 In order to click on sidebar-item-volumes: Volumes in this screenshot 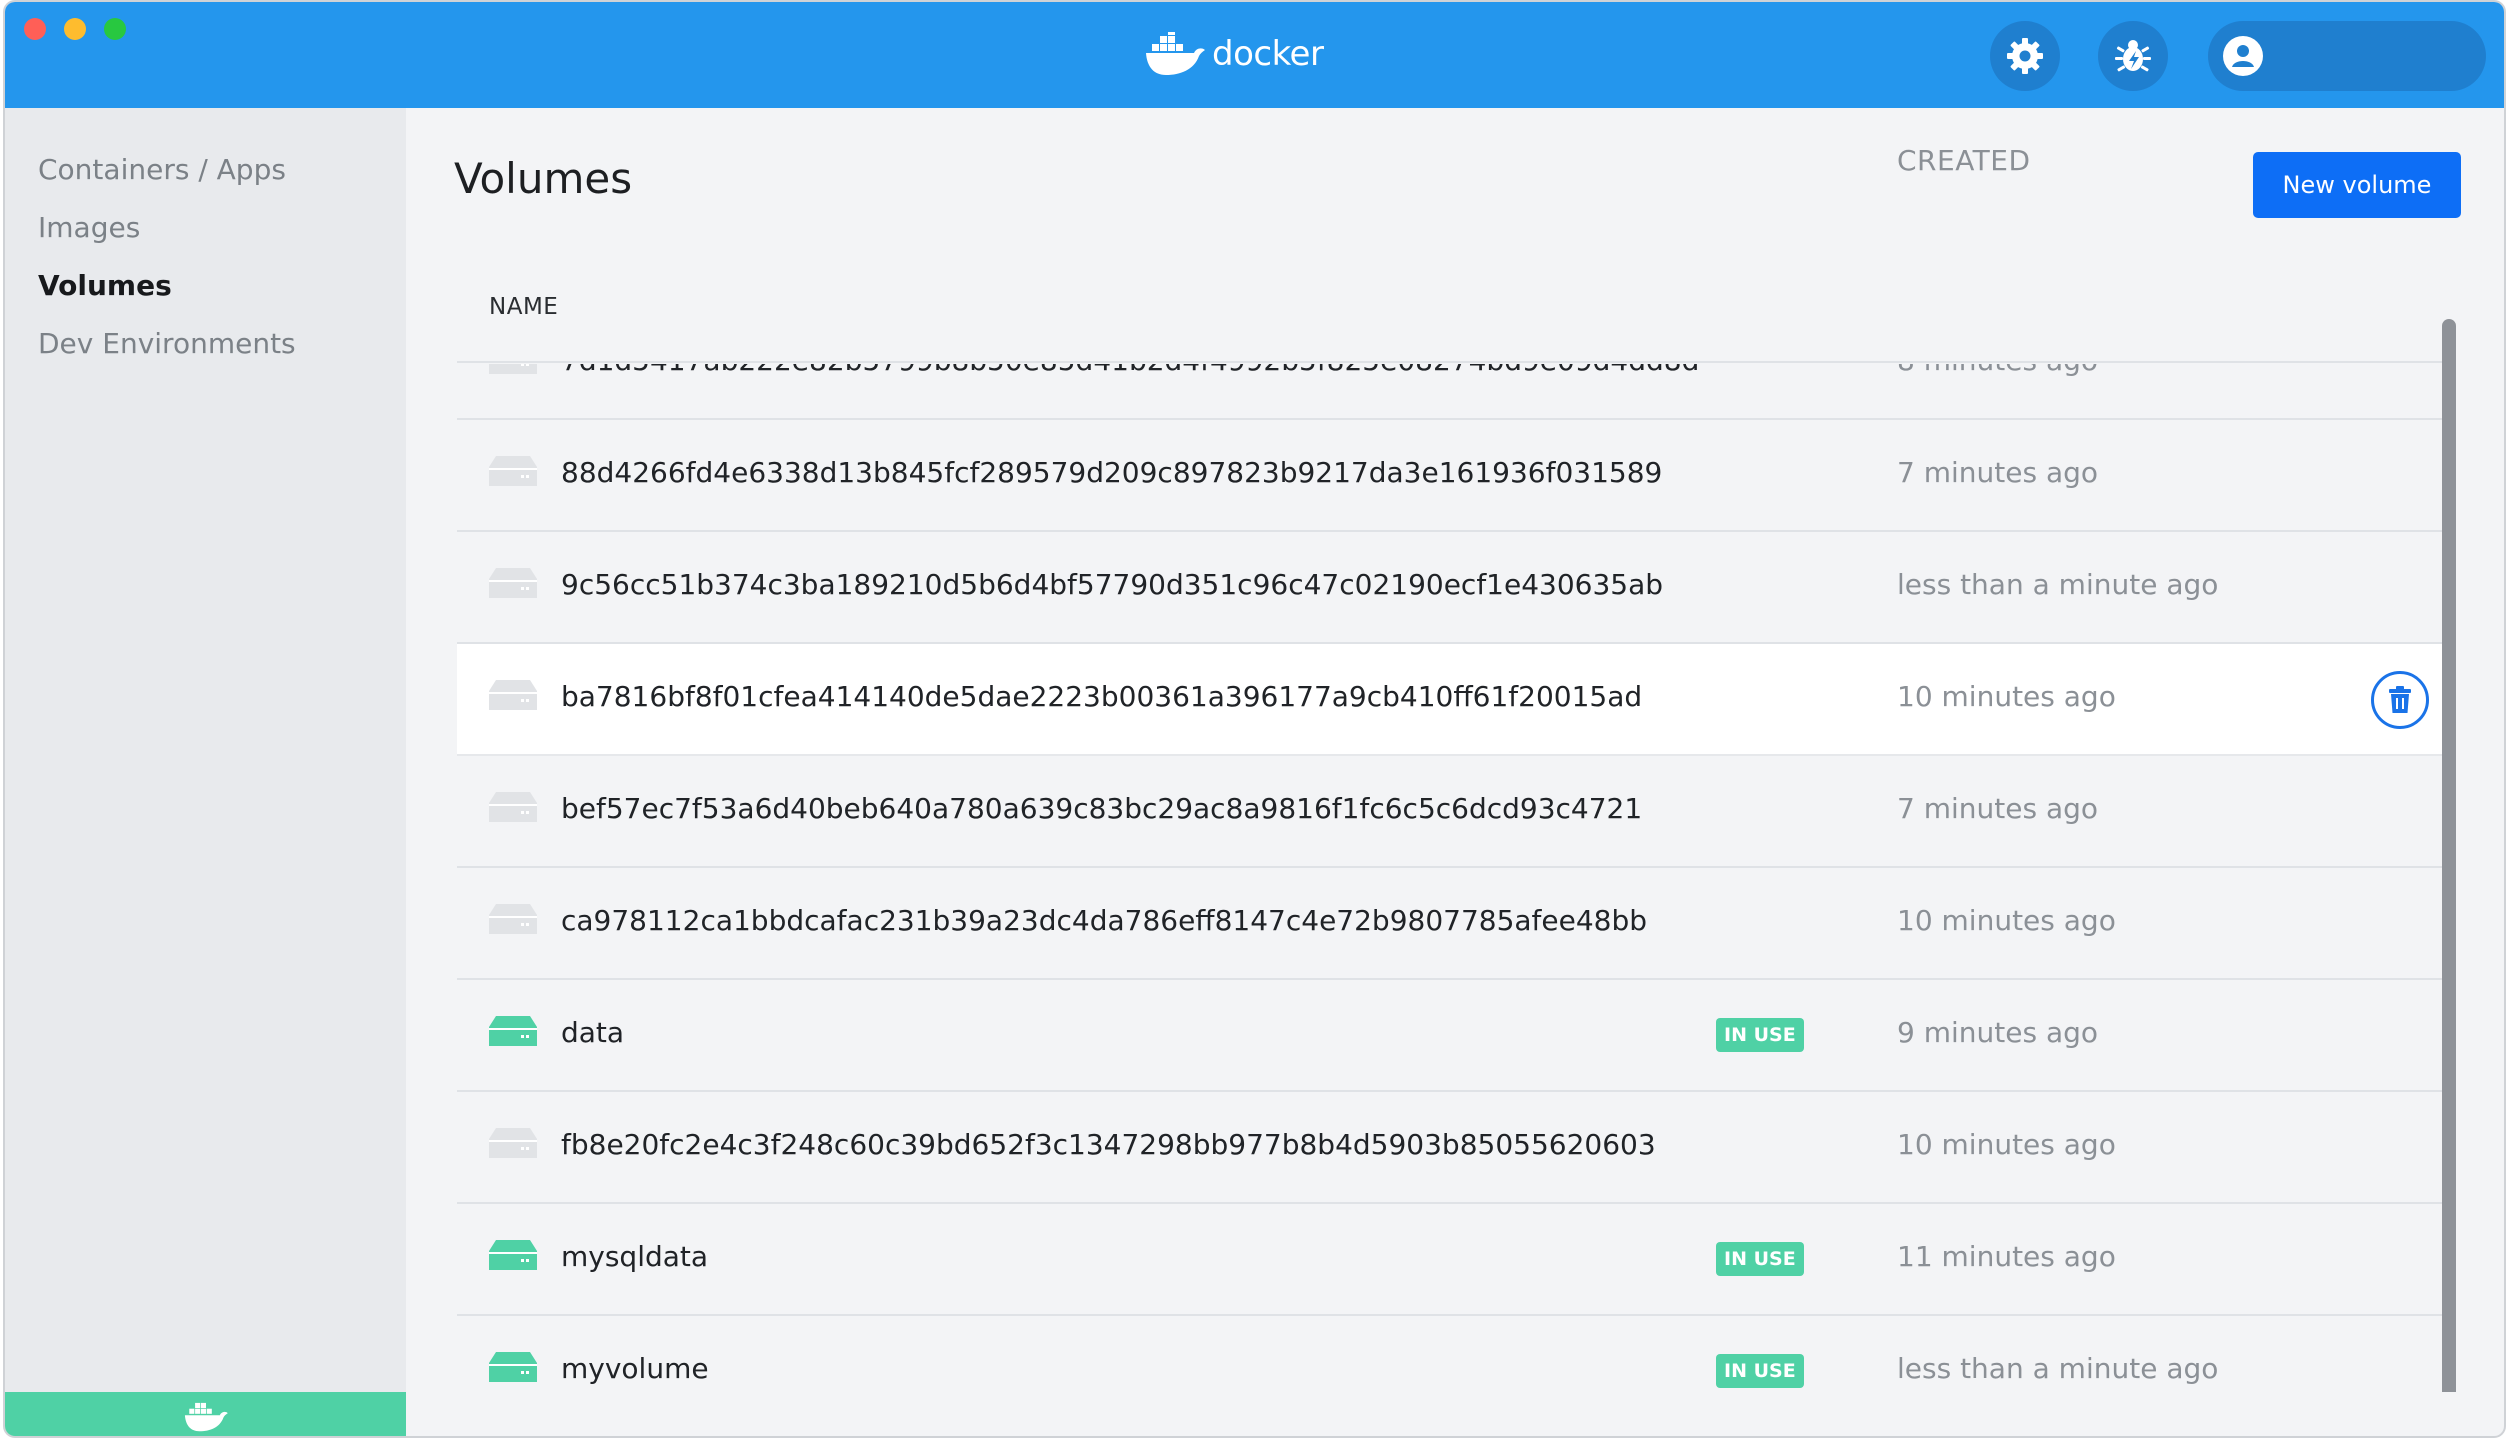, I will do `click(105, 285)`.